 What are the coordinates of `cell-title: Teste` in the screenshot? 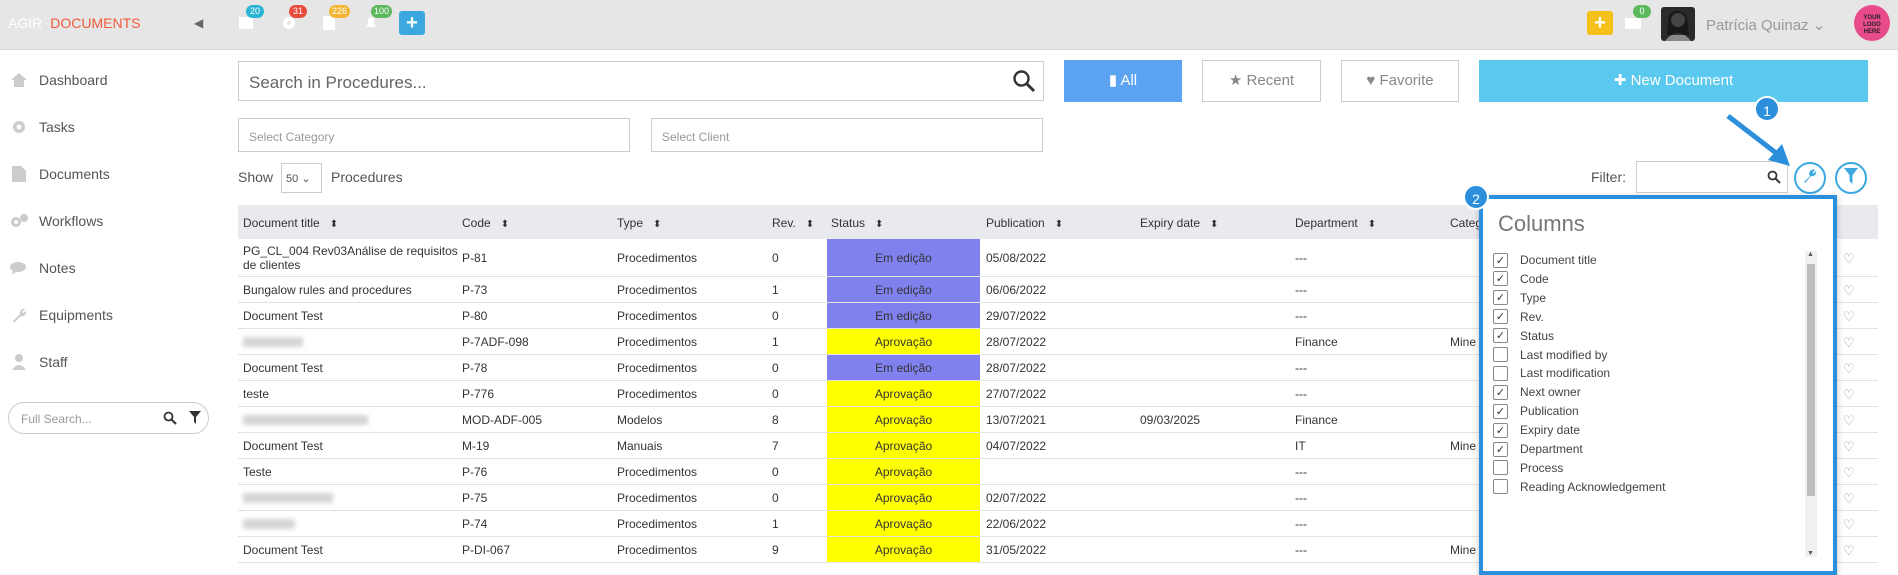 It's located at (350, 471).